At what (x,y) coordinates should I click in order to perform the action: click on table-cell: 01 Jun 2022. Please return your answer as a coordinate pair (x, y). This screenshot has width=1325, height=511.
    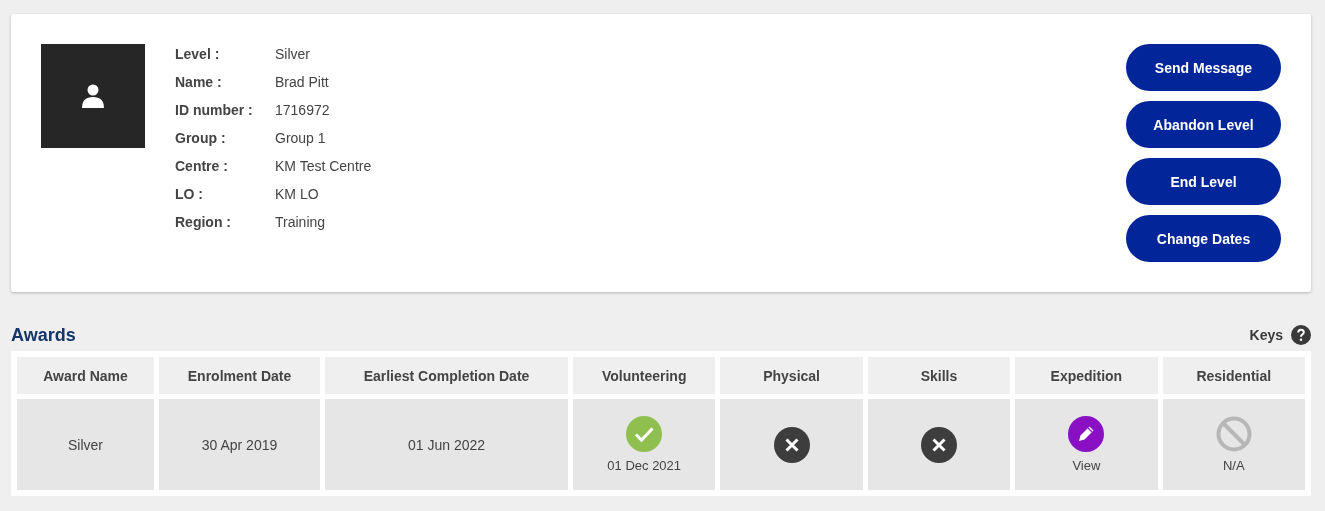
    Looking at the image, I should click on (446, 444).